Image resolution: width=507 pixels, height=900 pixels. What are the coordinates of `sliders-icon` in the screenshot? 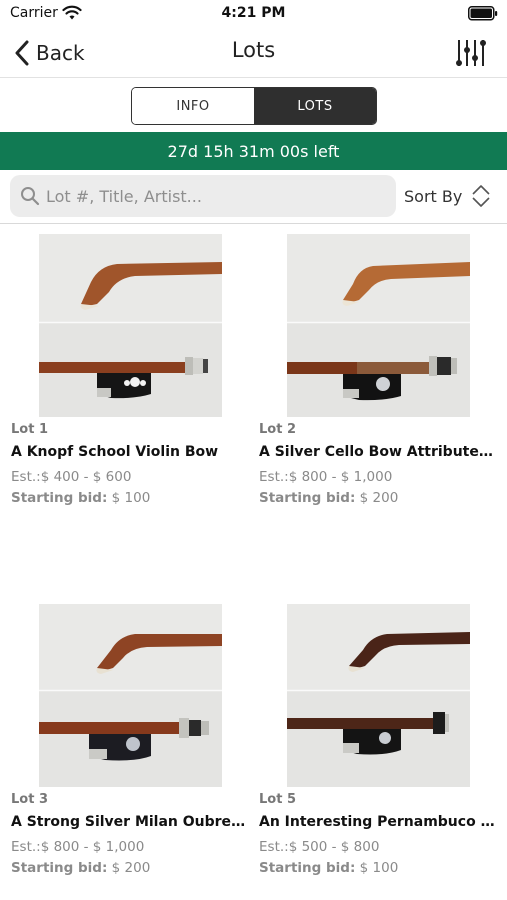 It's located at (470, 53).